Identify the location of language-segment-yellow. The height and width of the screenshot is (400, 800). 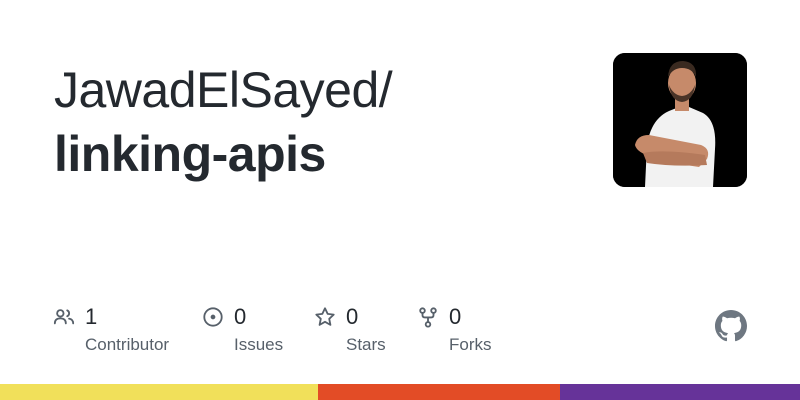
(159, 392).